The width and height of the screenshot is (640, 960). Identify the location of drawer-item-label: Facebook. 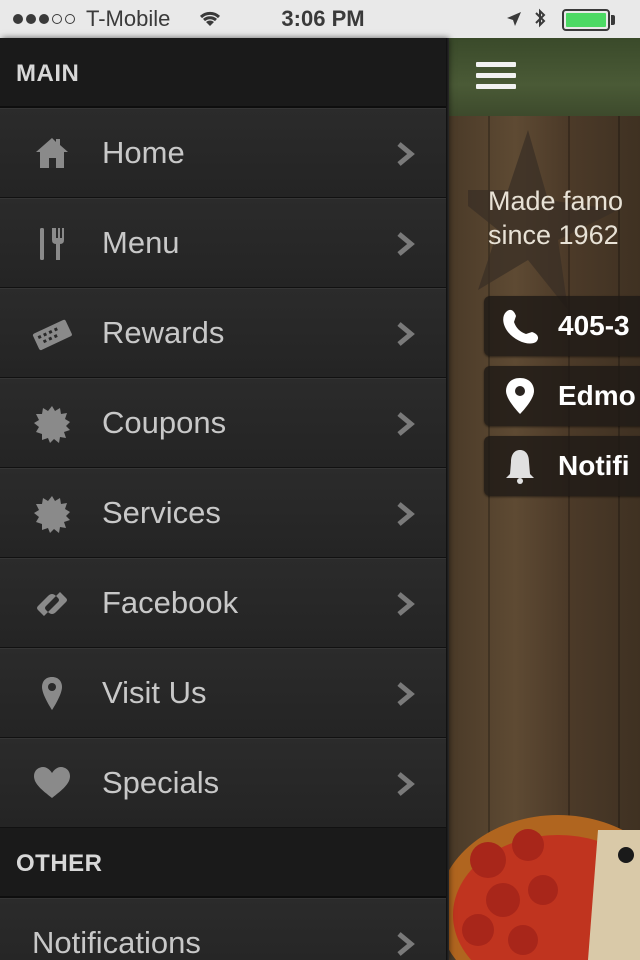
(170, 602).